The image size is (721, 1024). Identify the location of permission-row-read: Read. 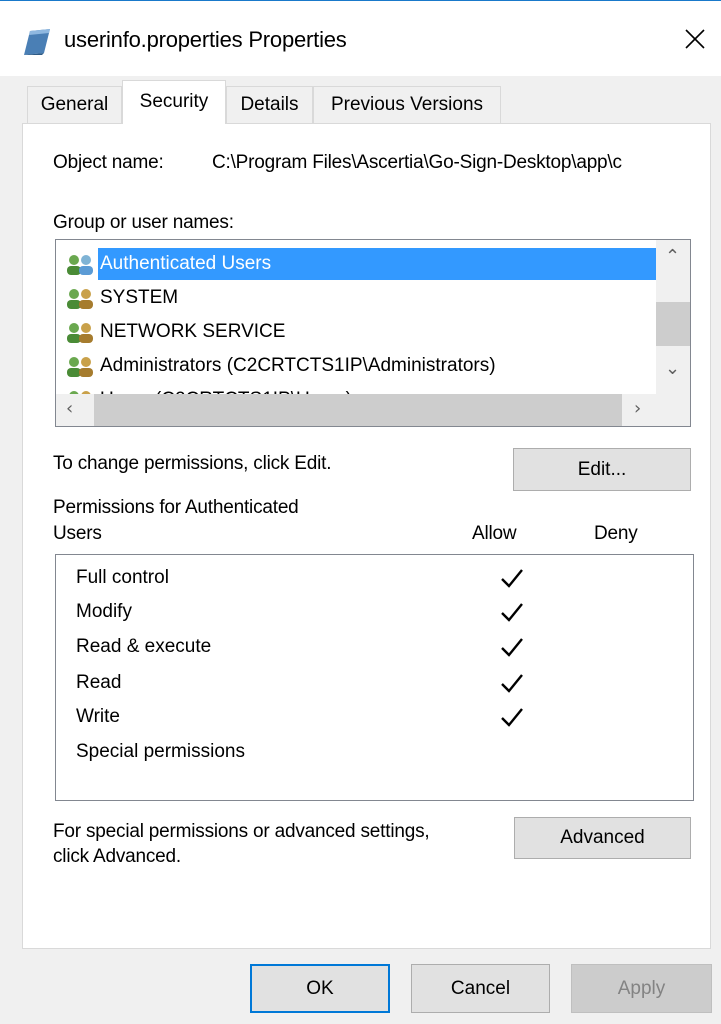
(376, 683).